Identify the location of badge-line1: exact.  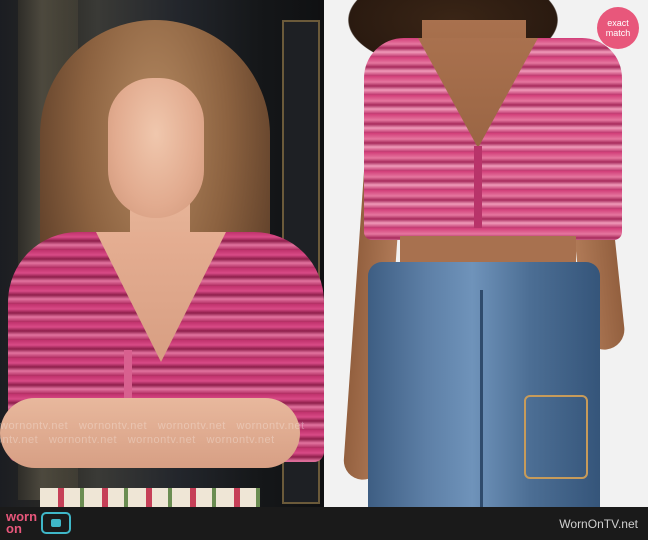
(618, 23).